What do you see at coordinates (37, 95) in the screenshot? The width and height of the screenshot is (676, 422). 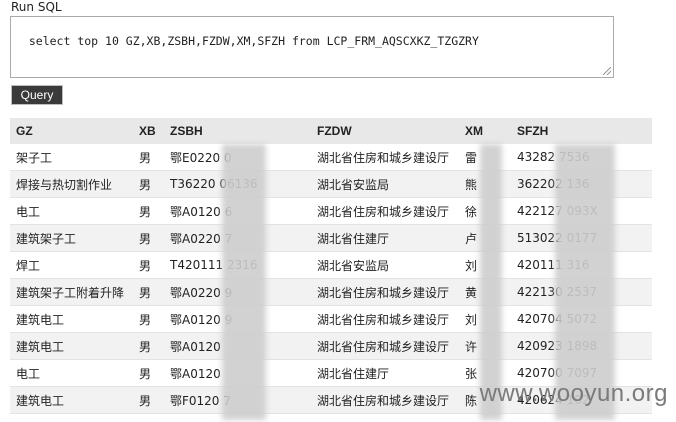 I see `query-button: Query` at bounding box center [37, 95].